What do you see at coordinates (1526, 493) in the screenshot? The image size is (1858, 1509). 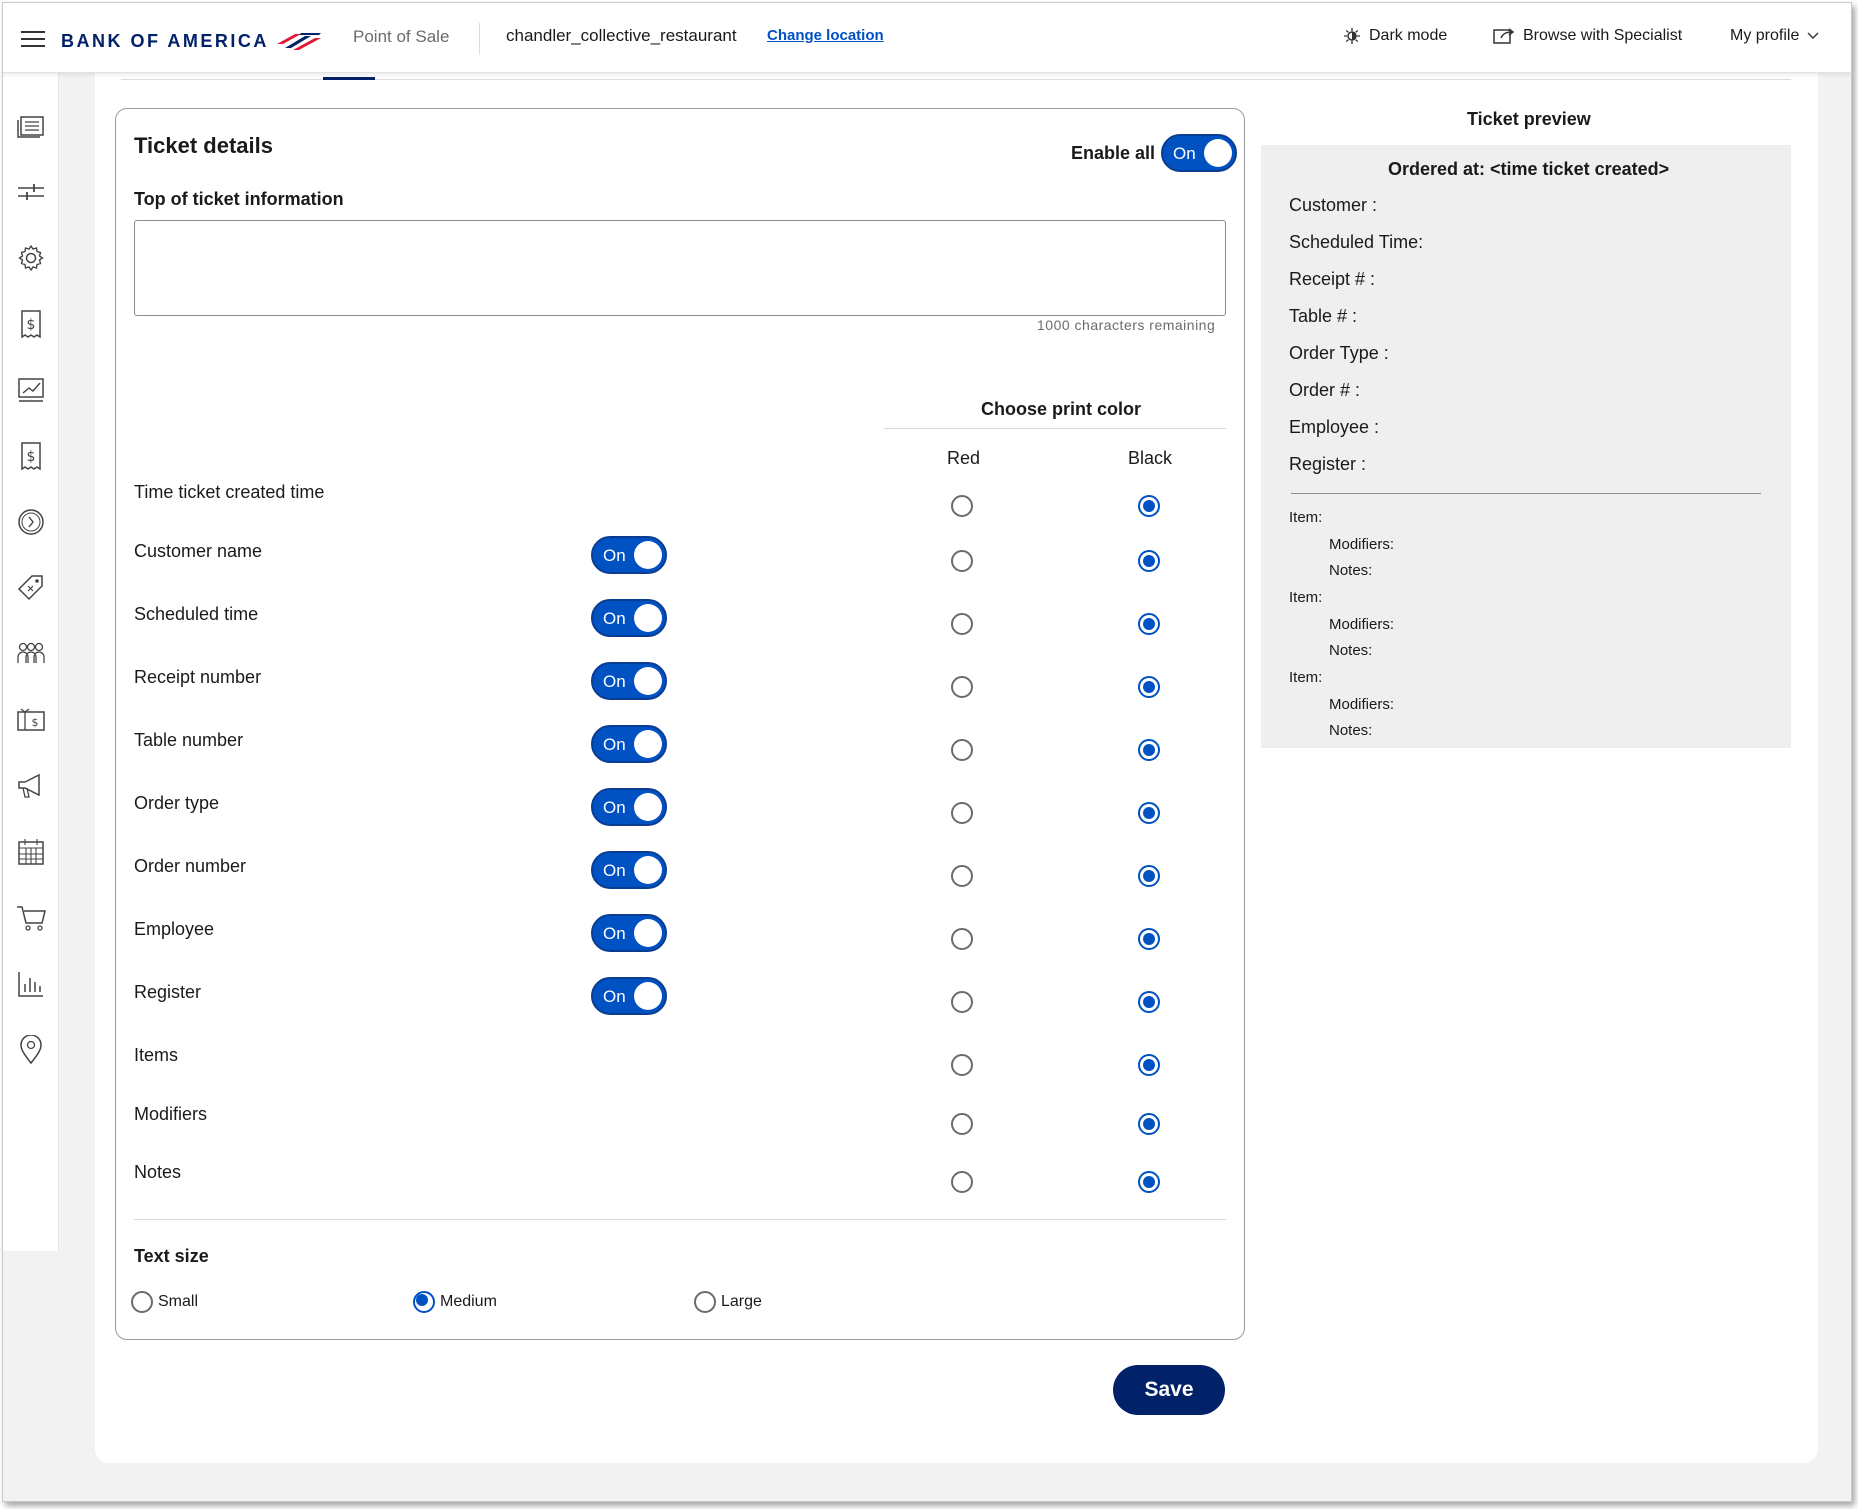 I see `preview-separator` at bounding box center [1526, 493].